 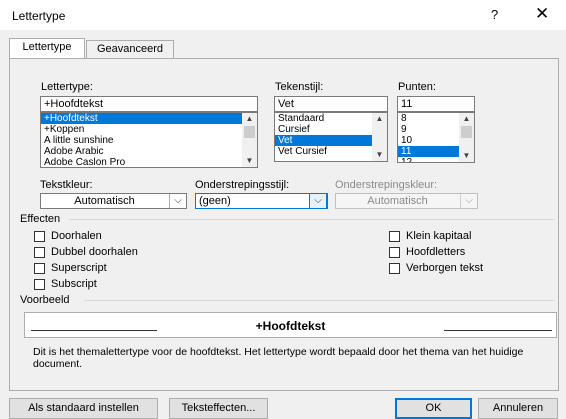 What do you see at coordinates (83, 408) in the screenshot?
I see `set-default-button: Als standaard instellen` at bounding box center [83, 408].